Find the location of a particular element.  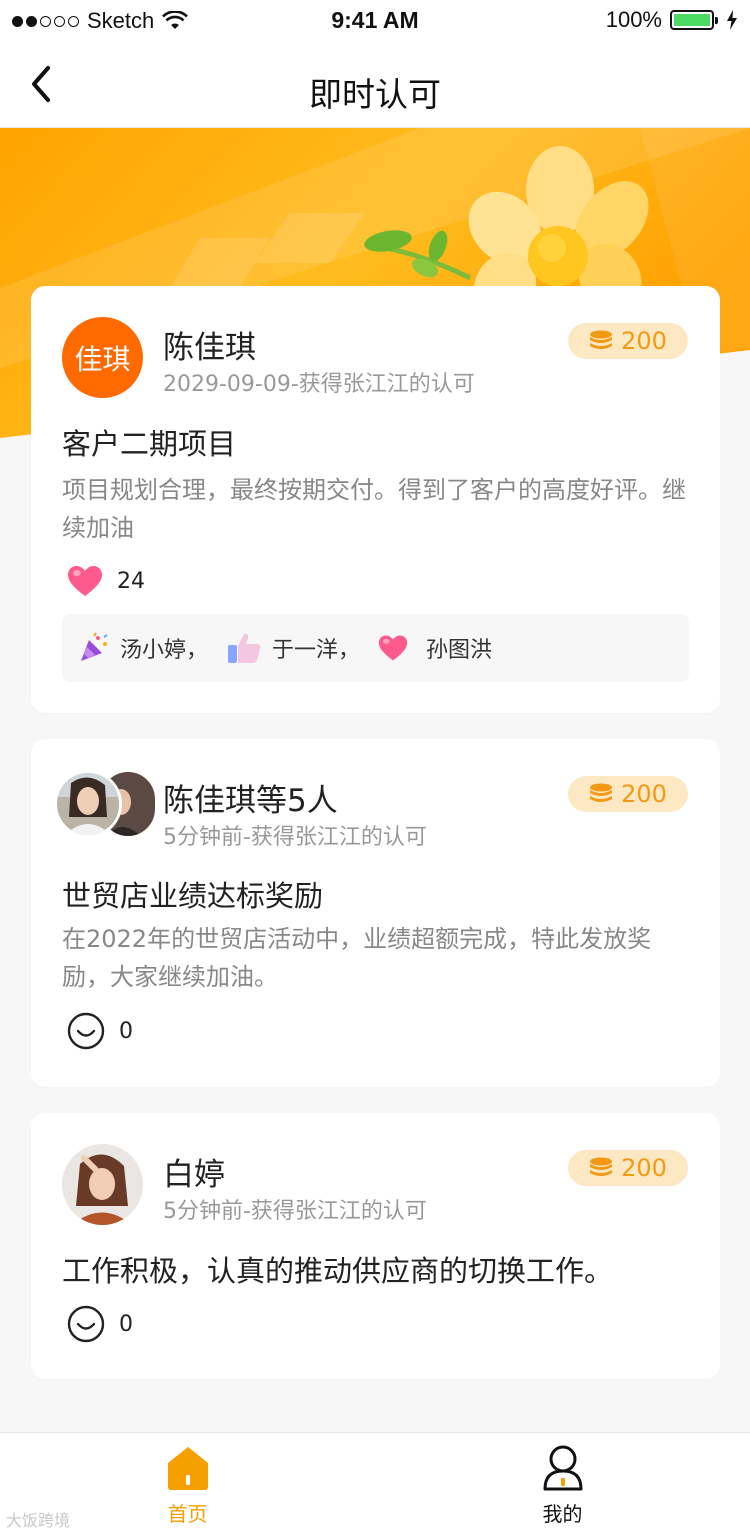

tab-profile: 我的 is located at coordinates (562, 1482).